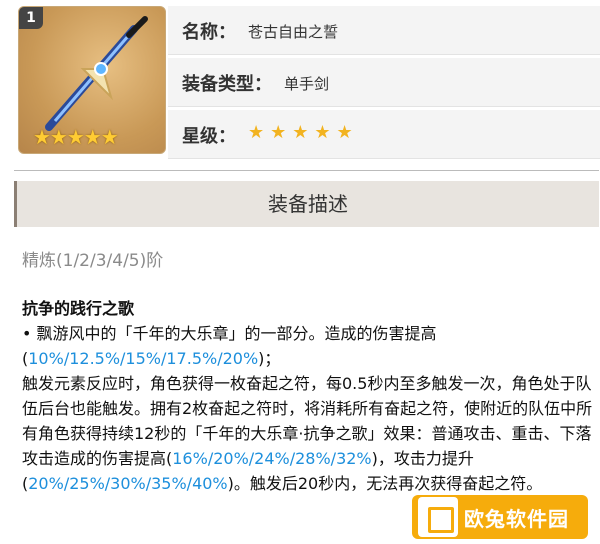  Describe the element at coordinates (384, 134) in the screenshot. I see `star-row: 星级： ★★★★★` at that location.